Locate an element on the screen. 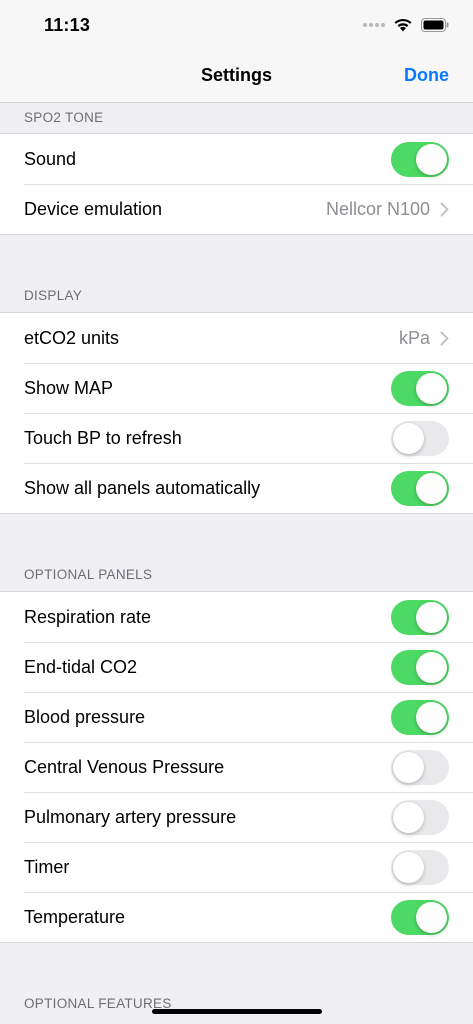  home-indicator is located at coordinates (237, 1011).